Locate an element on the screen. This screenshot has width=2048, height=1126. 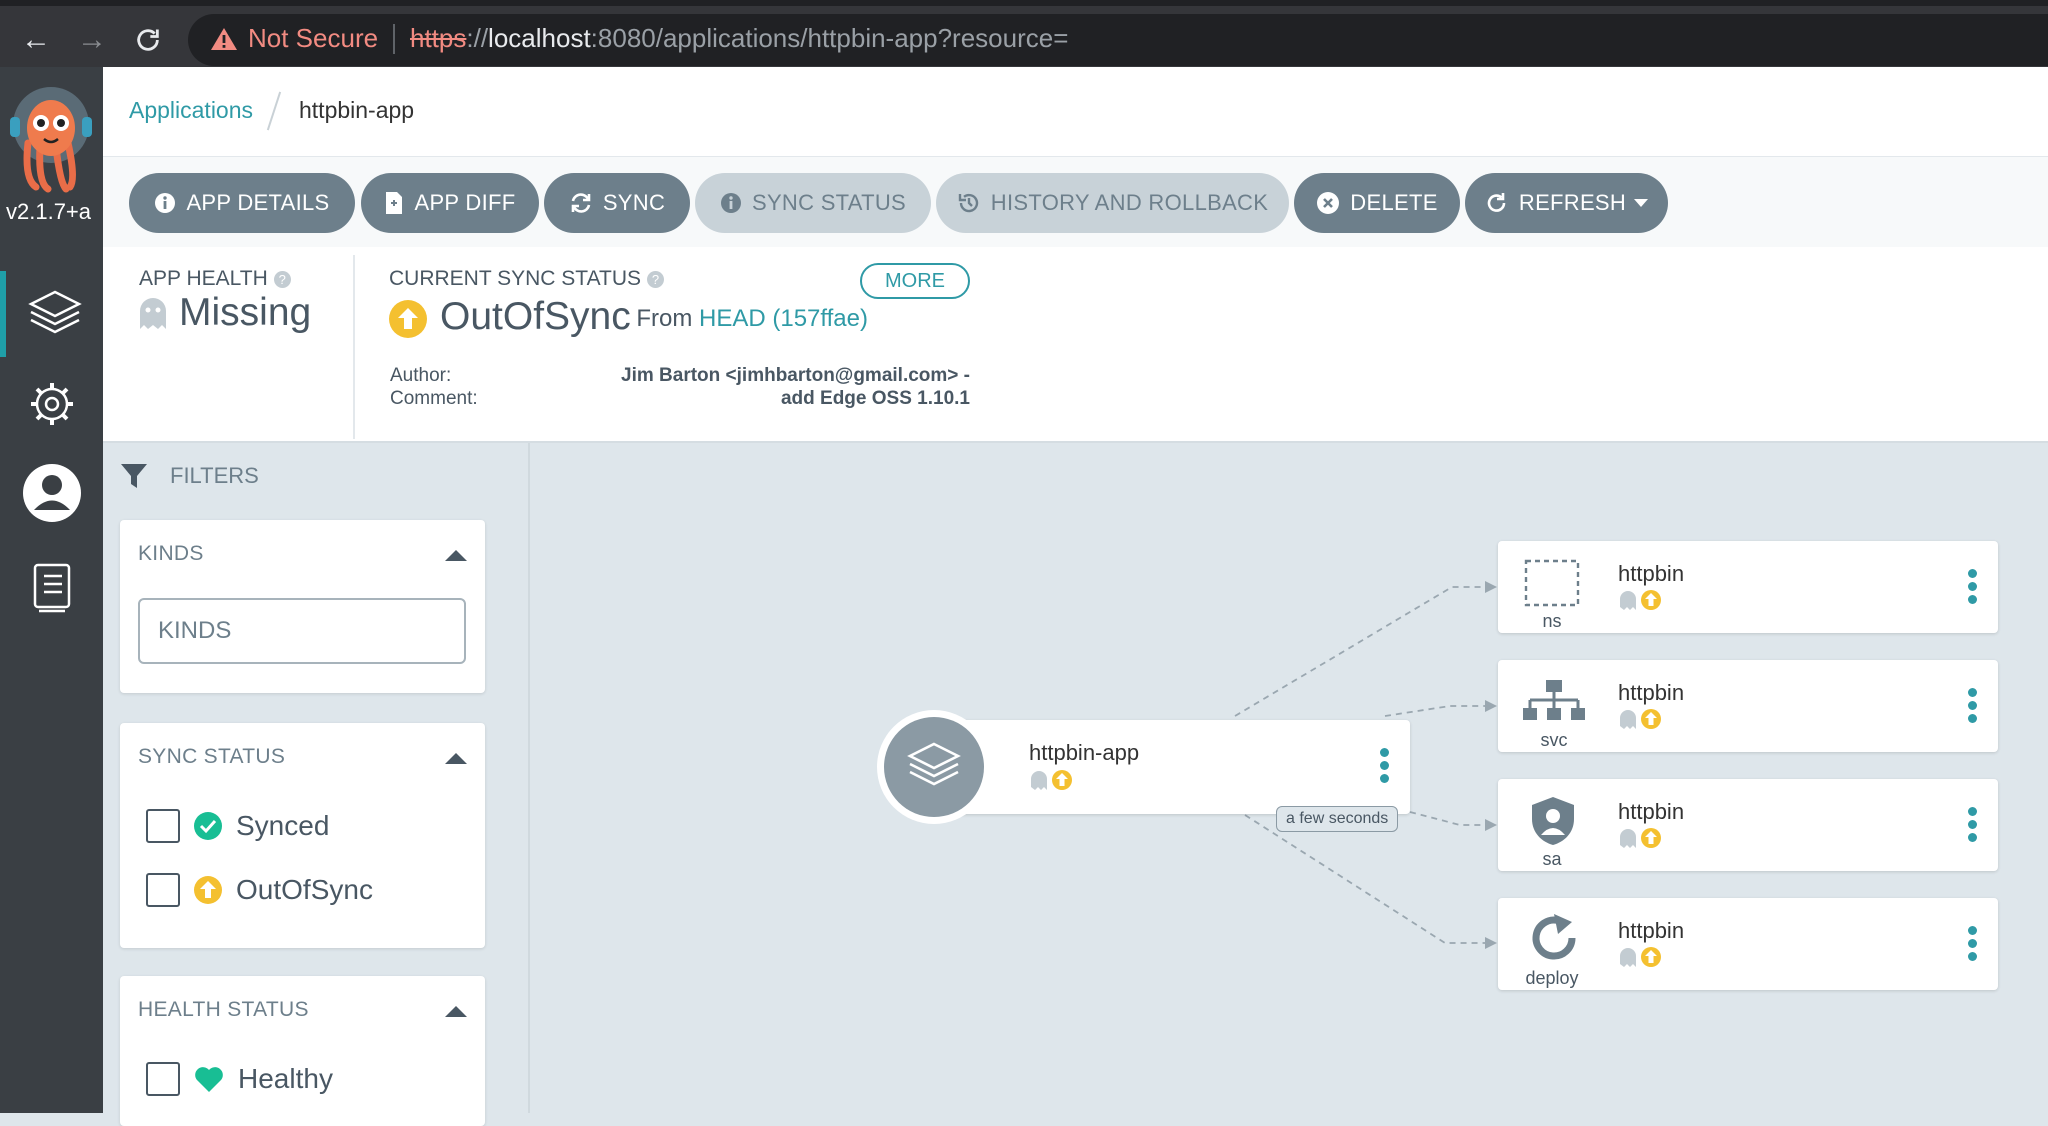
app-node-name: httpbin-app is located at coordinates (1084, 752).